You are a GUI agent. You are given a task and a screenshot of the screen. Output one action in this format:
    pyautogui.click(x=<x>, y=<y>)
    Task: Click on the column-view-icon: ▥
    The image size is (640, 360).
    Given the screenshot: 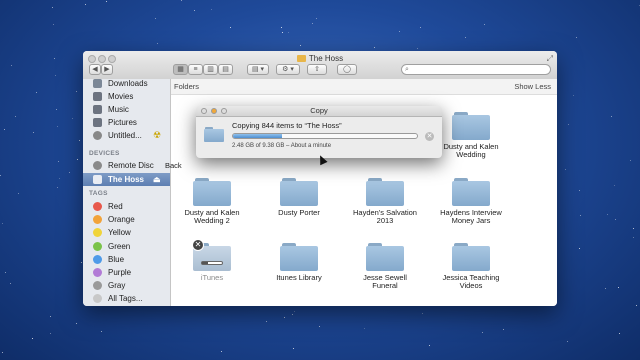 What is the action you would take?
    pyautogui.click(x=210, y=69)
    